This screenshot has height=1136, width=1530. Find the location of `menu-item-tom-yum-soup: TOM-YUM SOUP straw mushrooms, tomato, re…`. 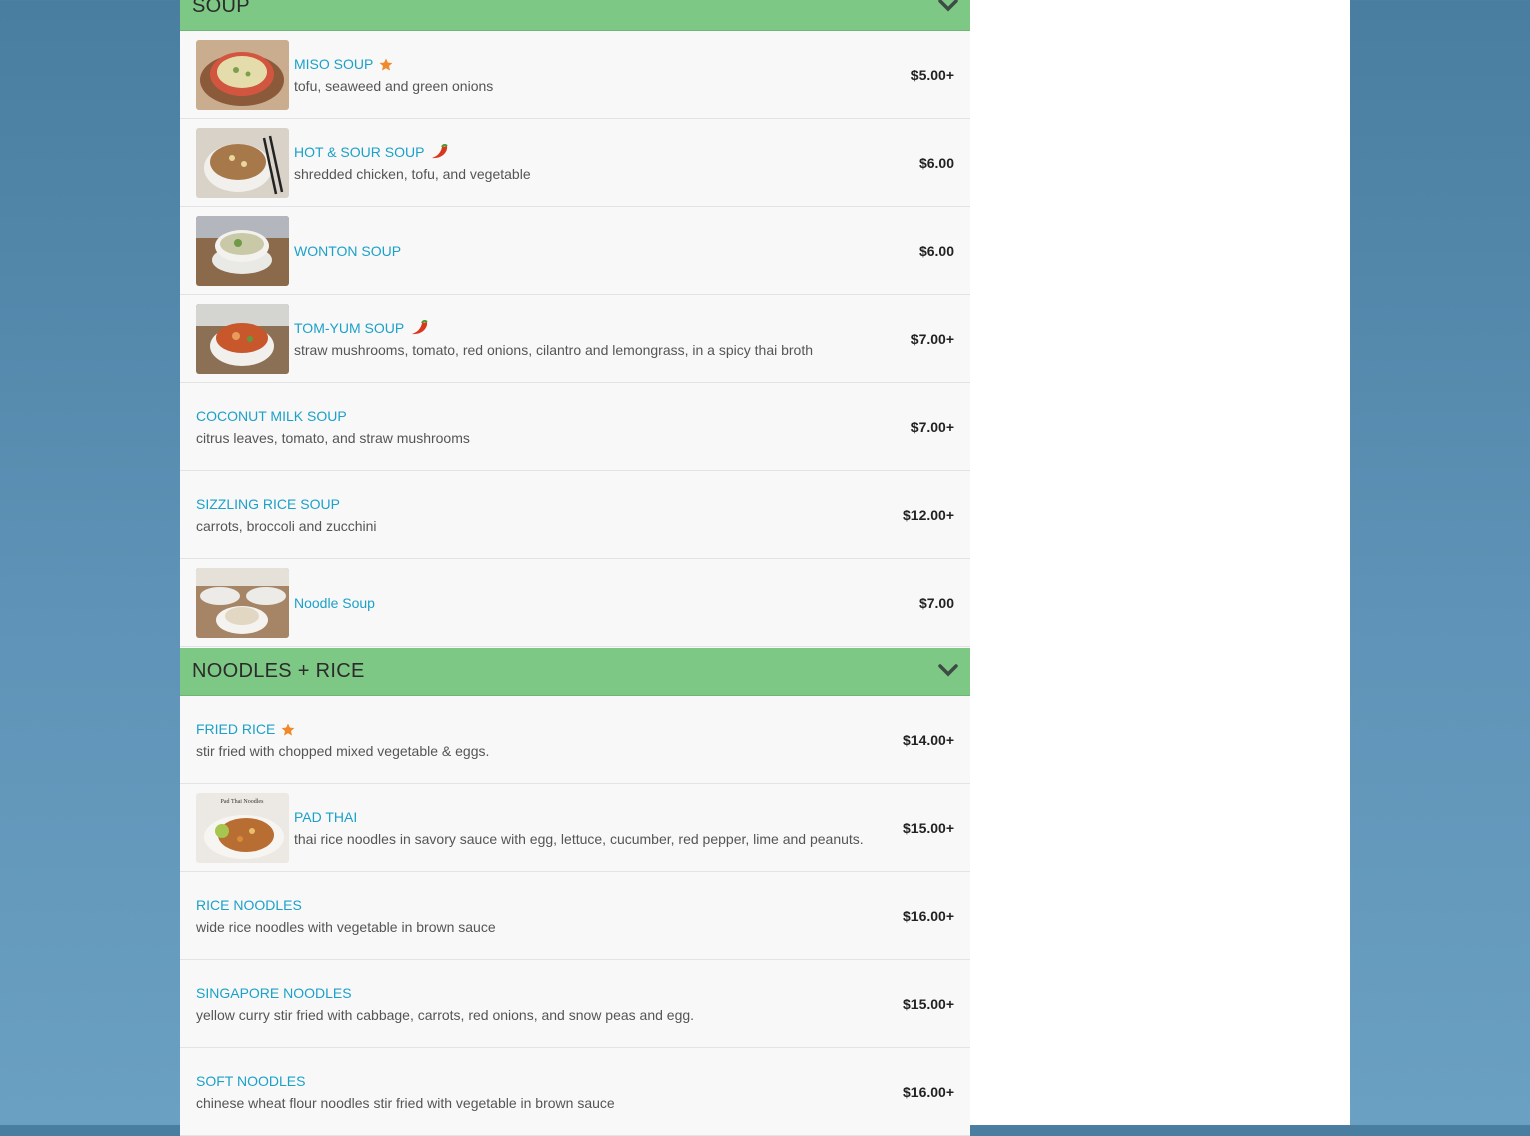

menu-item-tom-yum-soup: TOM-YUM SOUP straw mushrooms, tomato, re… is located at coordinates (575, 339).